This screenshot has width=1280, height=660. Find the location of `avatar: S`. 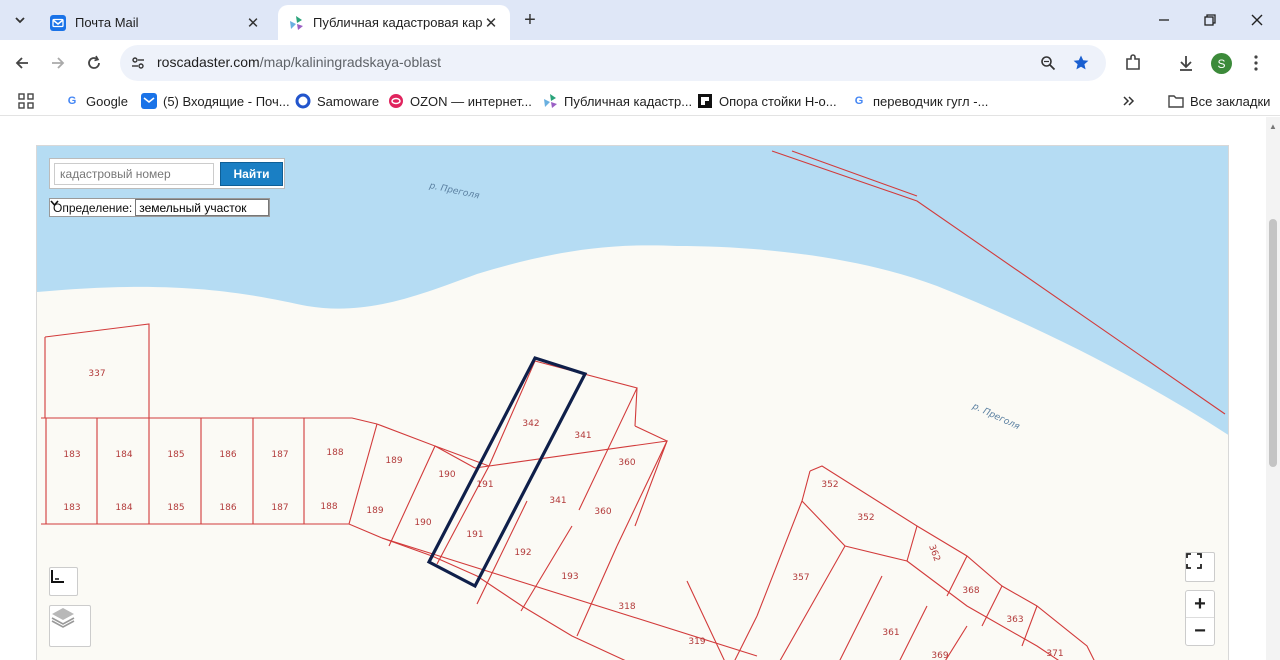

avatar: S is located at coordinates (1221, 63).